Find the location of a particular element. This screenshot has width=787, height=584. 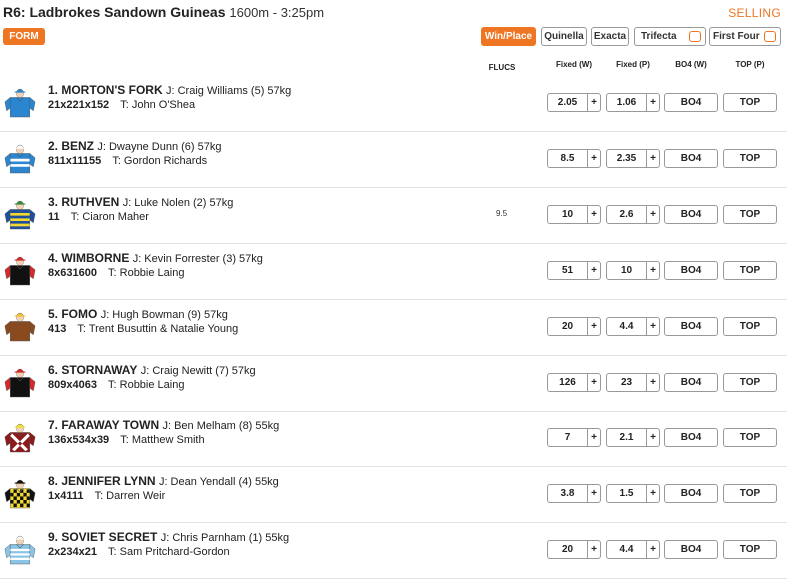

tab-first-four: First Four is located at coordinates (745, 36).